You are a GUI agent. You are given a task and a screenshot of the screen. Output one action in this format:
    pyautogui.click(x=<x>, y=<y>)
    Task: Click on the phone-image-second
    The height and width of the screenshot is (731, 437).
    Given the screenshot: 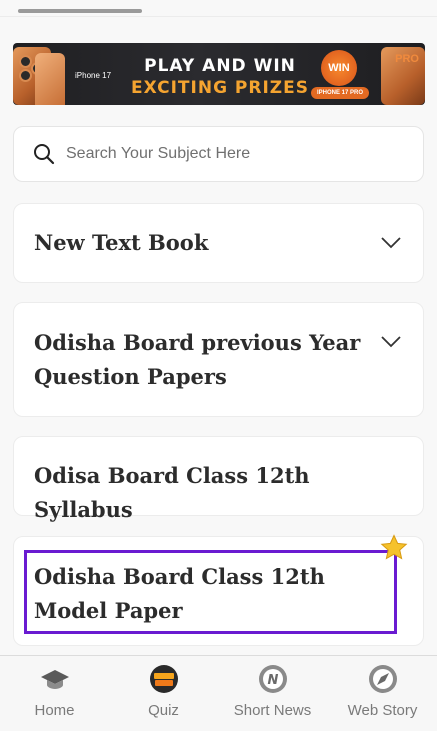 What is the action you would take?
    pyautogui.click(x=50, y=79)
    